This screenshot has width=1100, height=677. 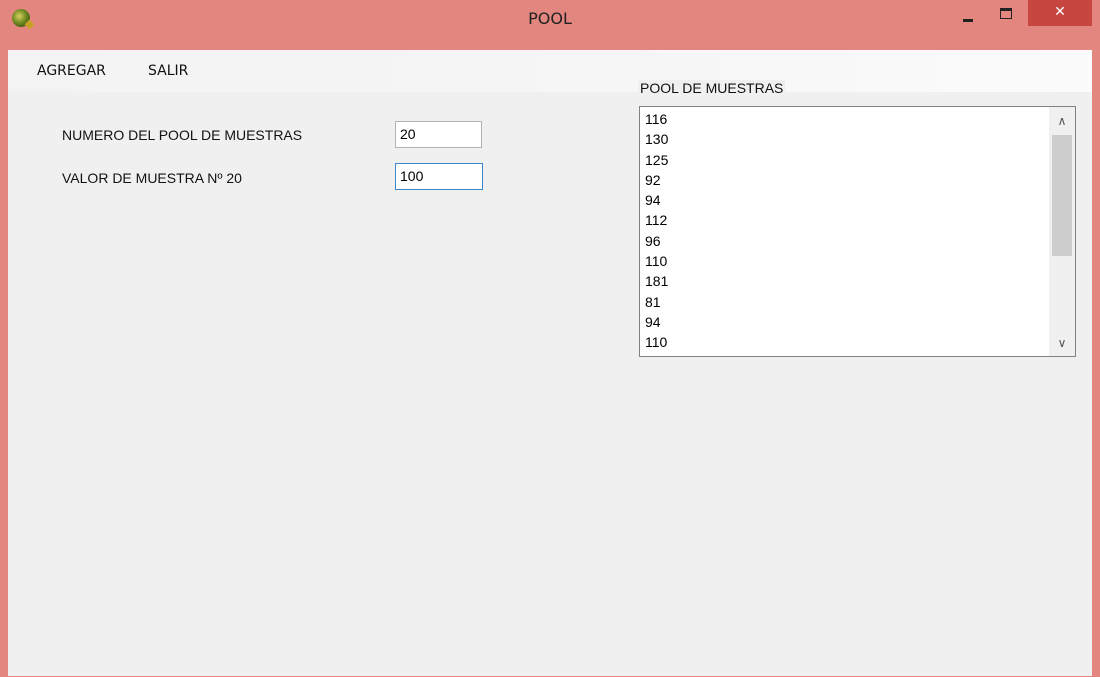 What do you see at coordinates (21, 18) in the screenshot?
I see `app-icon` at bounding box center [21, 18].